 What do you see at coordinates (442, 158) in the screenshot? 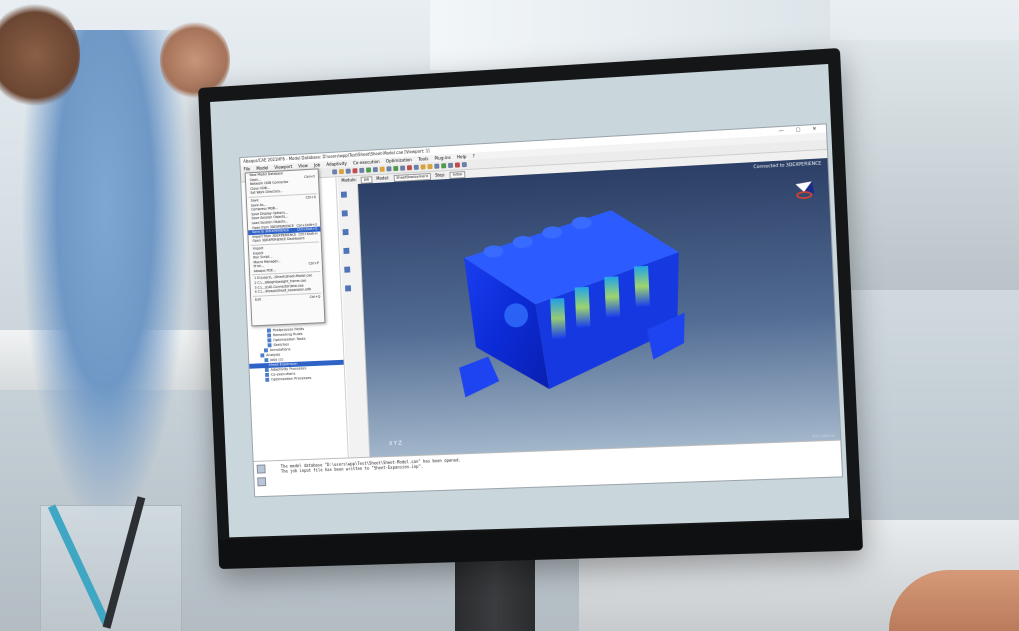
I see `menu-plugins: Plug-ins` at bounding box center [442, 158].